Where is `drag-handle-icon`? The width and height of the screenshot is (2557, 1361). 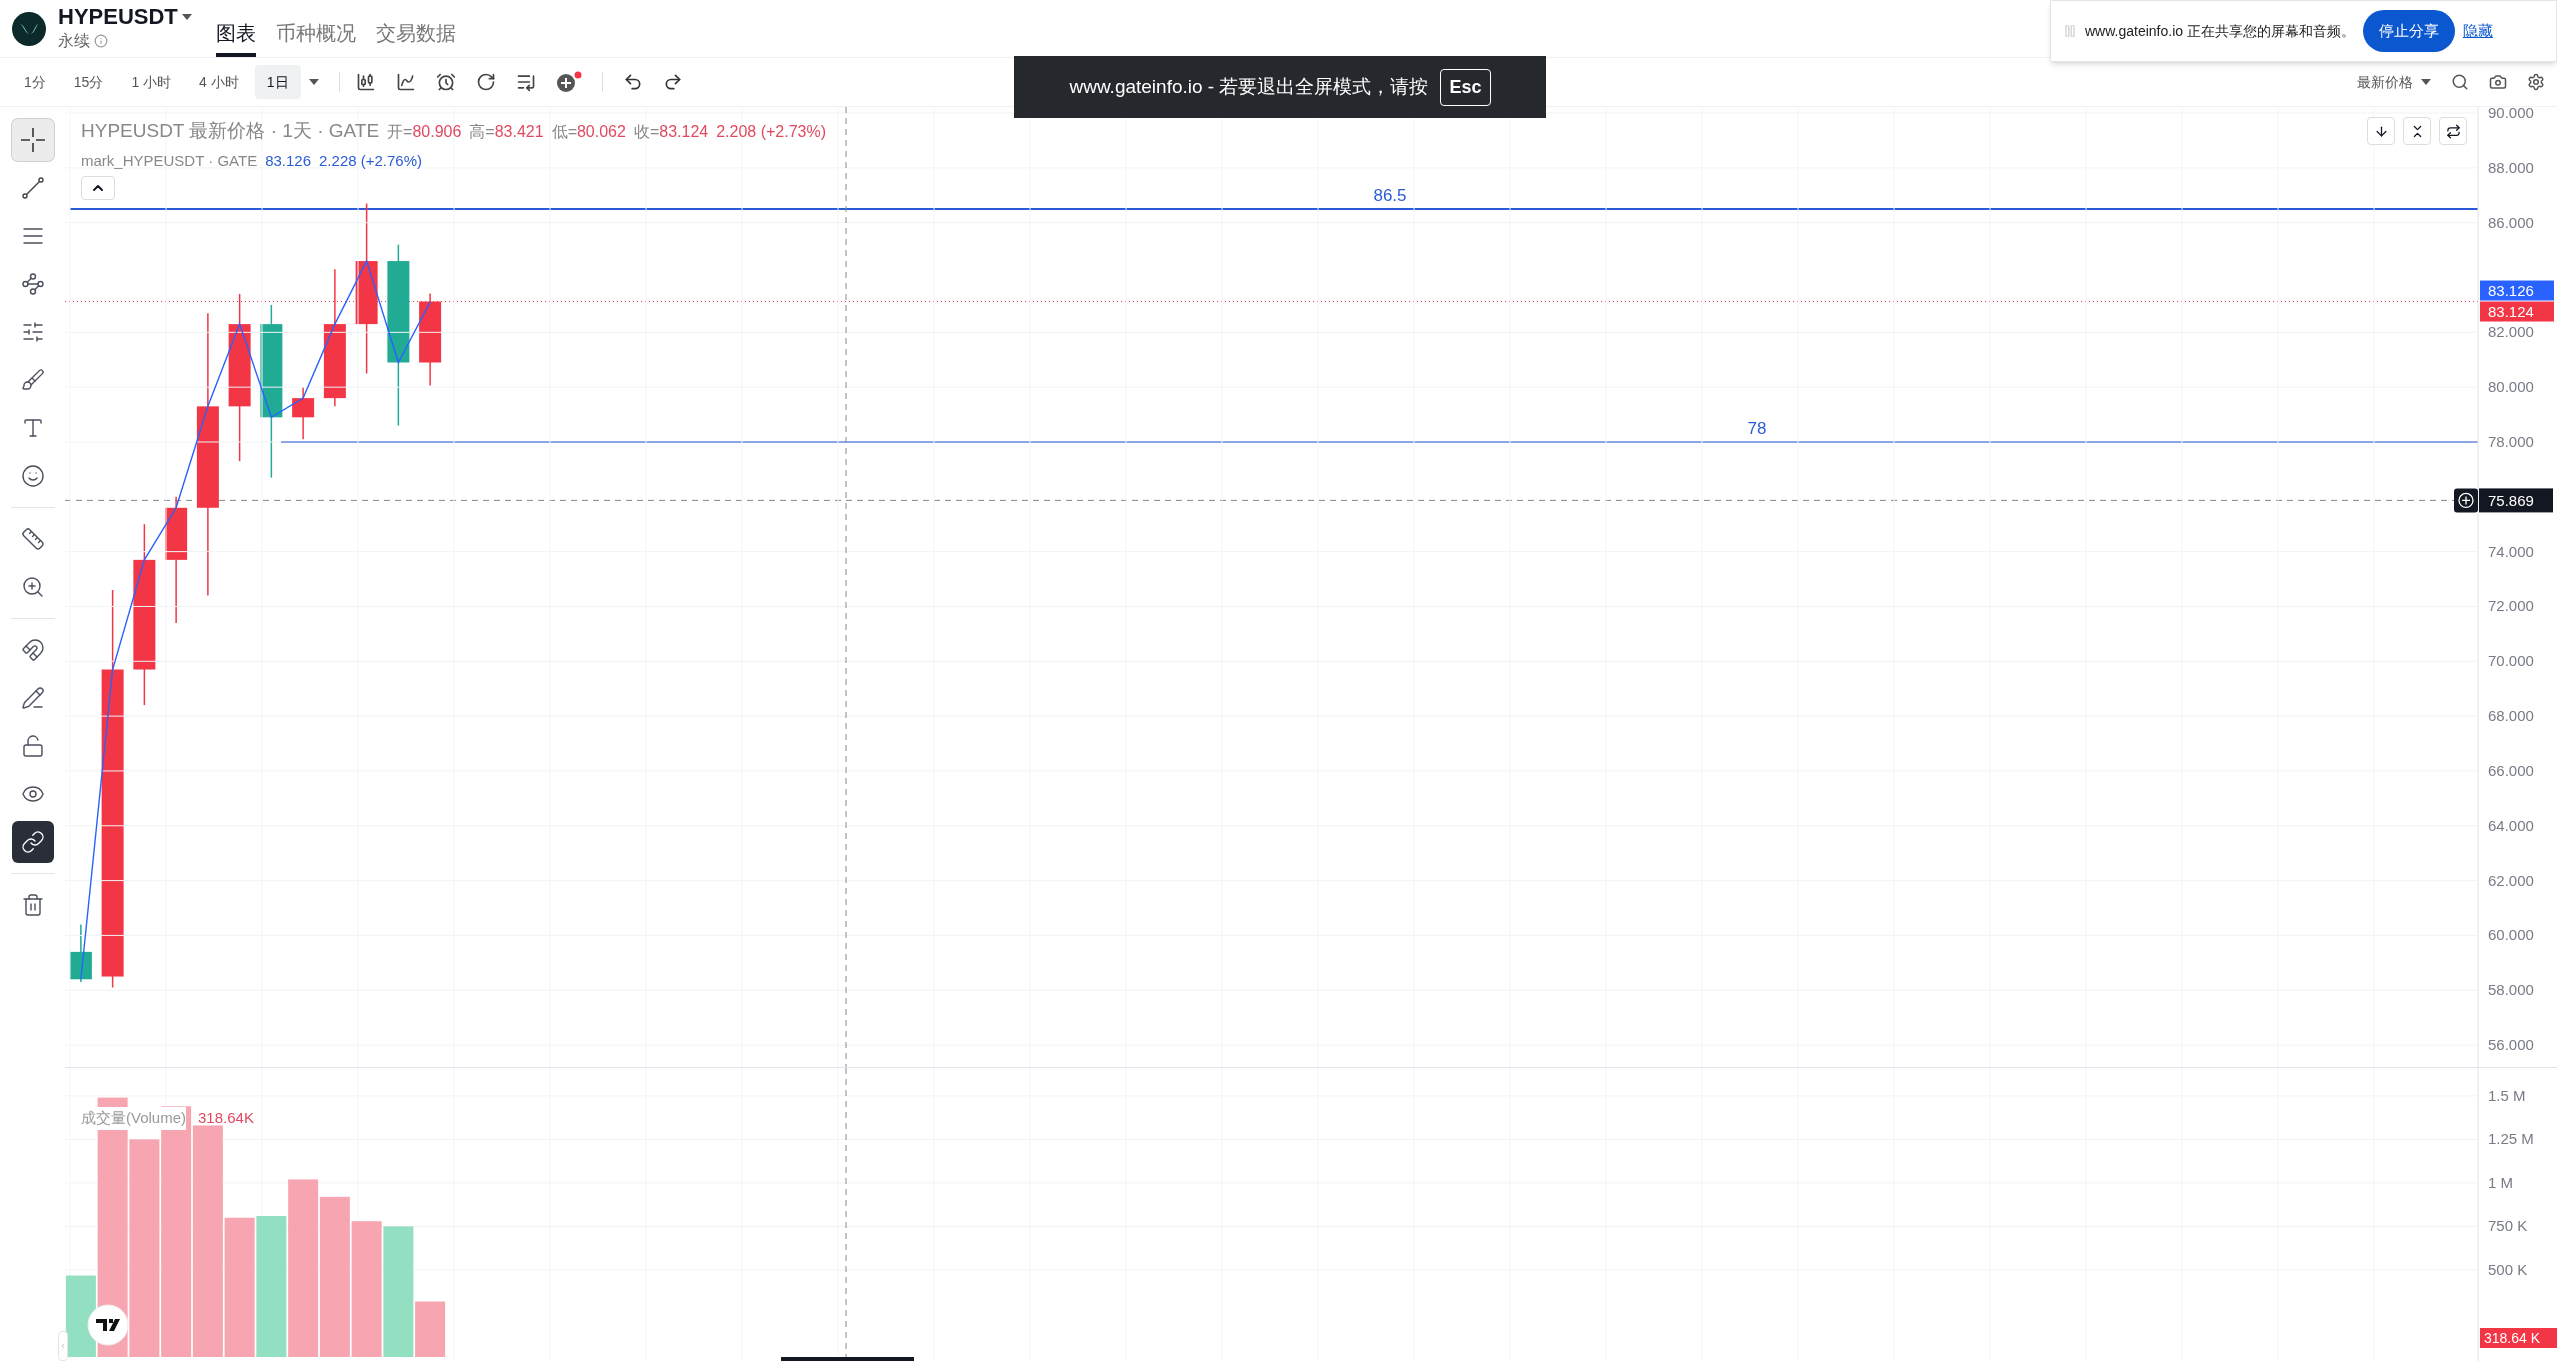 drag-handle-icon is located at coordinates (2070, 31).